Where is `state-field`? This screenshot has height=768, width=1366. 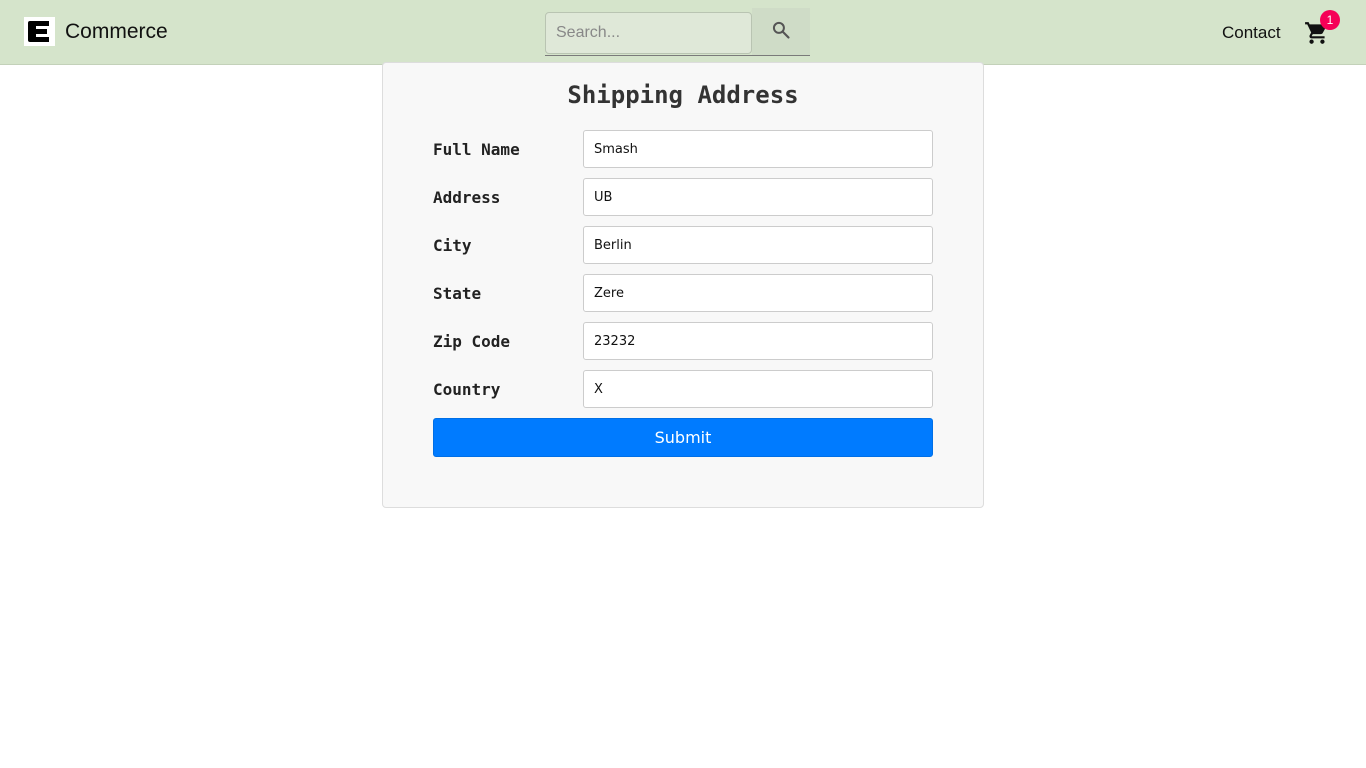 state-field is located at coordinates (758, 293).